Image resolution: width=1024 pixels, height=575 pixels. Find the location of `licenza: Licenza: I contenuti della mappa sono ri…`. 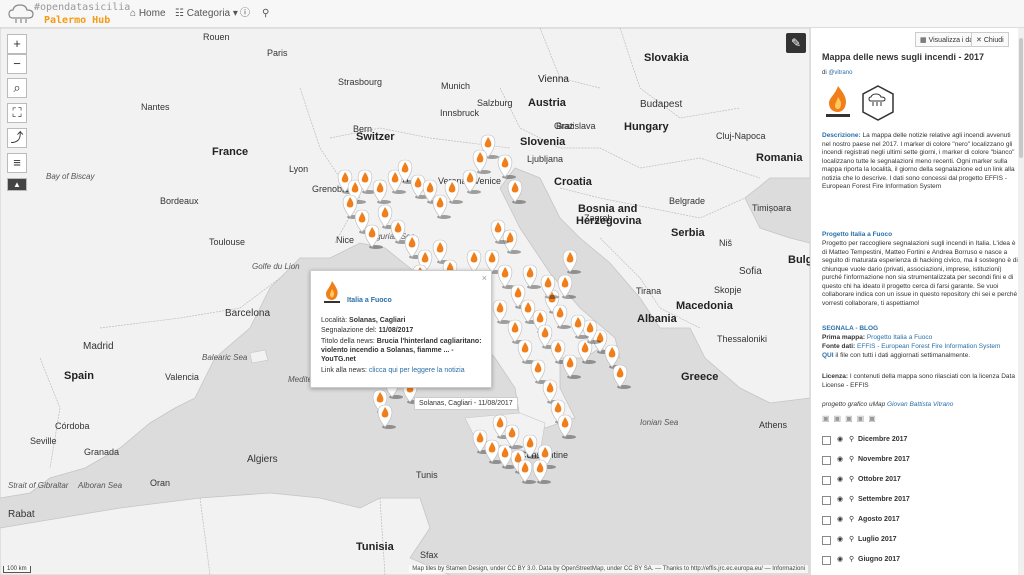

licenza: Licenza: I contenuti della mappa sono ri… is located at coordinates (918, 381).